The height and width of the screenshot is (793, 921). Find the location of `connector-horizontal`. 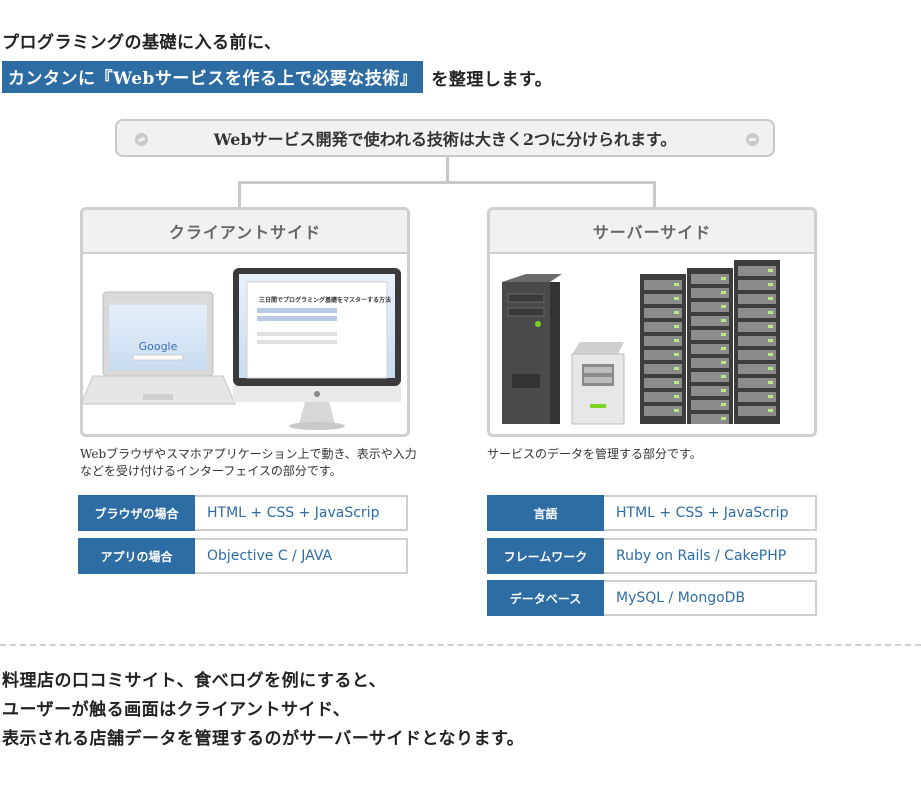

connector-horizontal is located at coordinates (447, 182).